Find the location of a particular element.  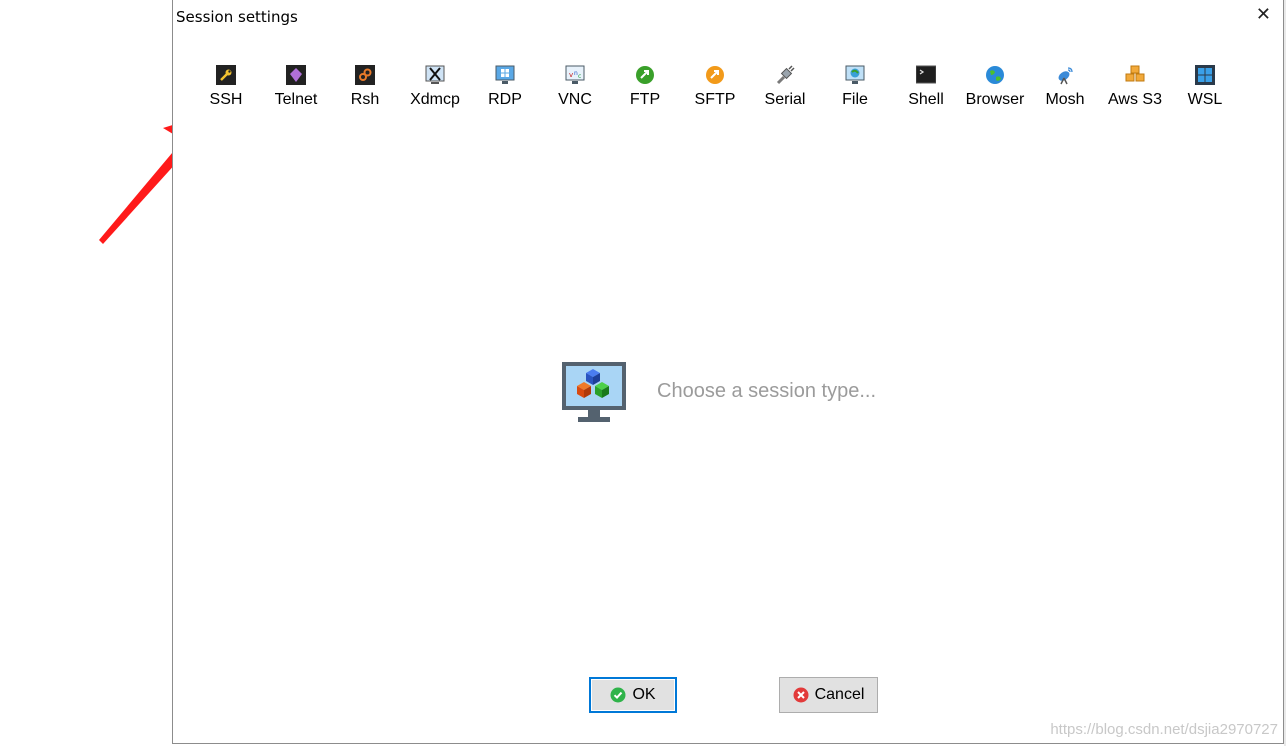

session-type-label: SFTP is located at coordinates (715, 99).